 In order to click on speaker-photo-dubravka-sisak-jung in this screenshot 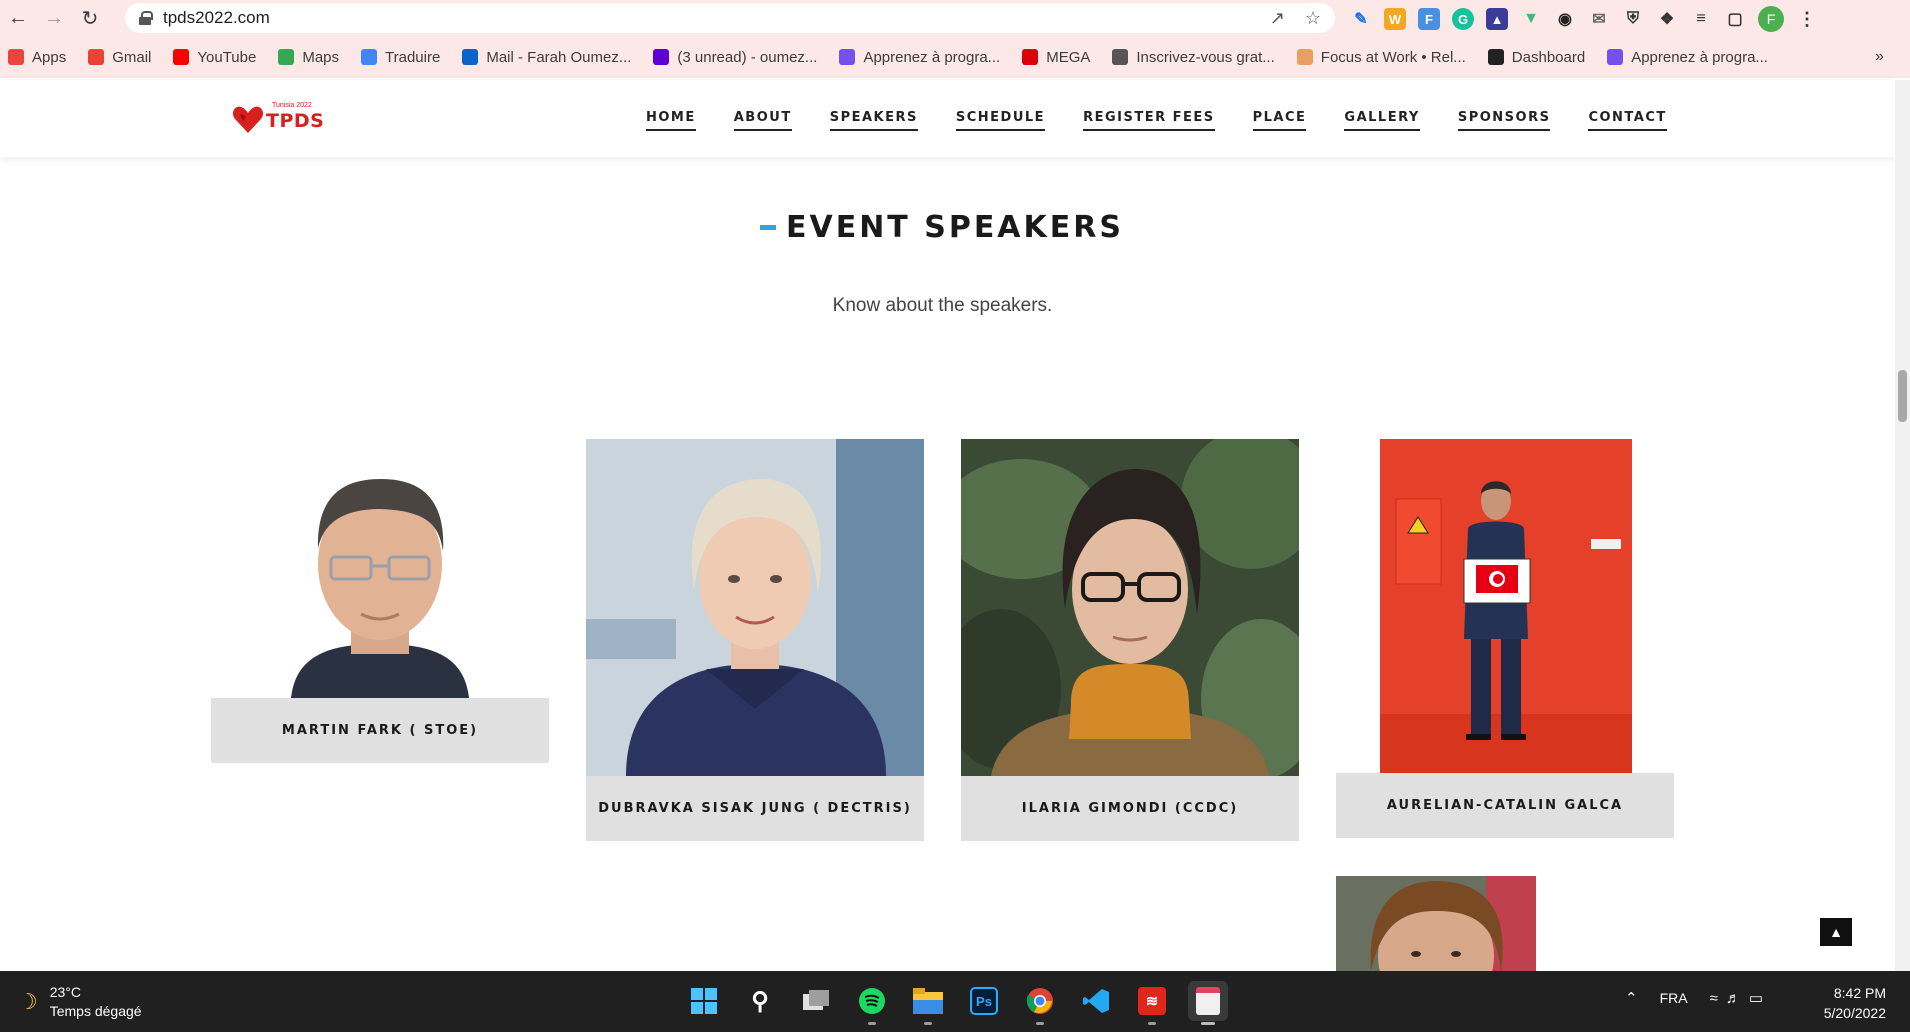, I will do `click(755, 607)`.